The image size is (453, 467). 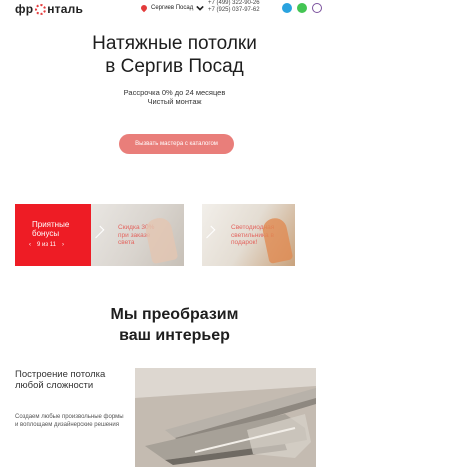 I want to click on ceiling-profile-image, so click(x=225, y=417).